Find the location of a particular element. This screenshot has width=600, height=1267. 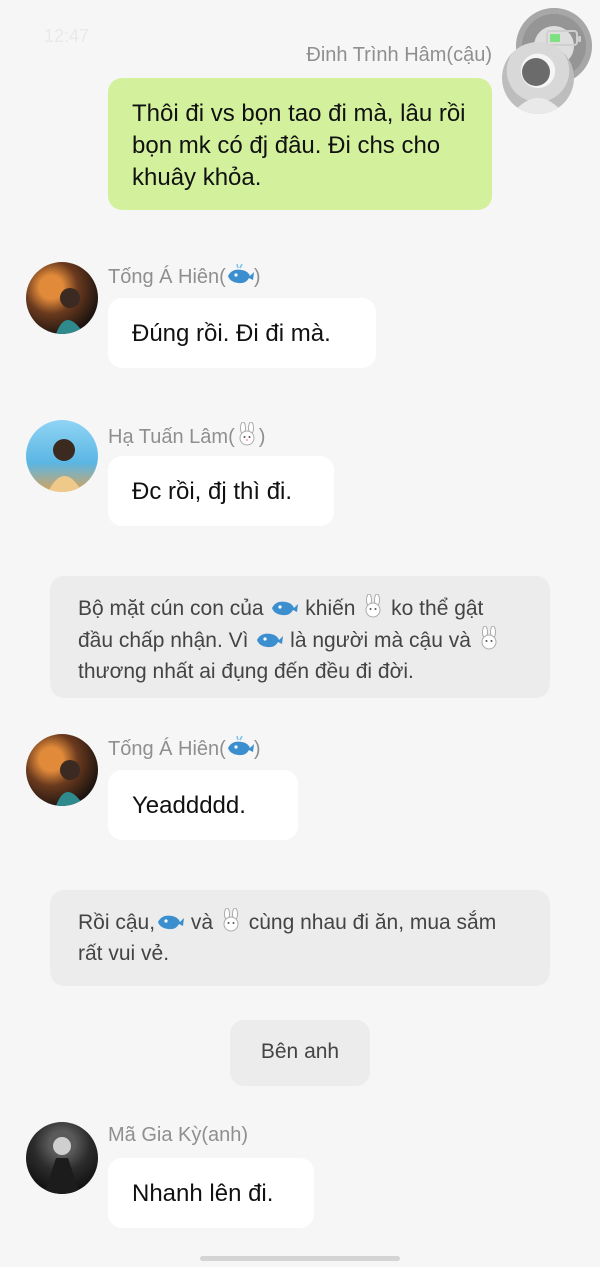

home-indicator is located at coordinates (300, 1258).